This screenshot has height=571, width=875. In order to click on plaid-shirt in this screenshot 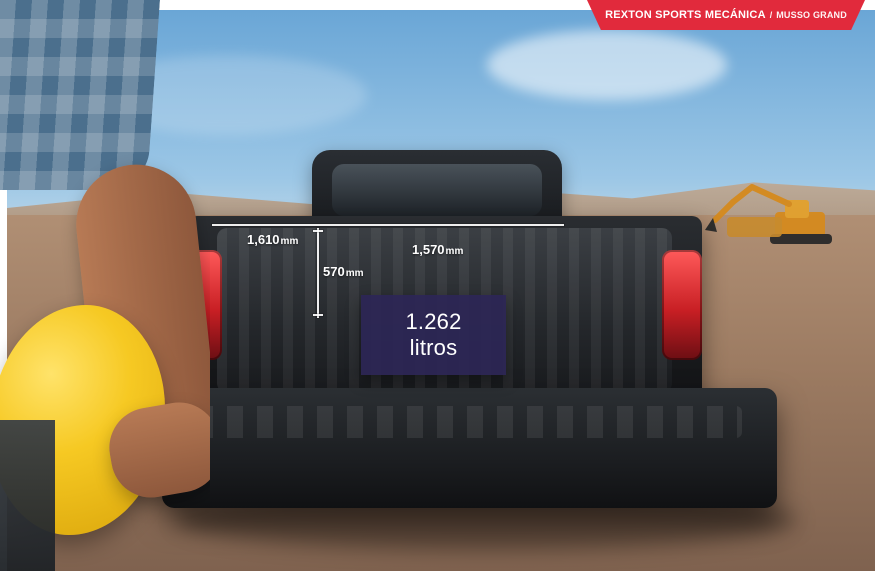, I will do `click(80, 95)`.